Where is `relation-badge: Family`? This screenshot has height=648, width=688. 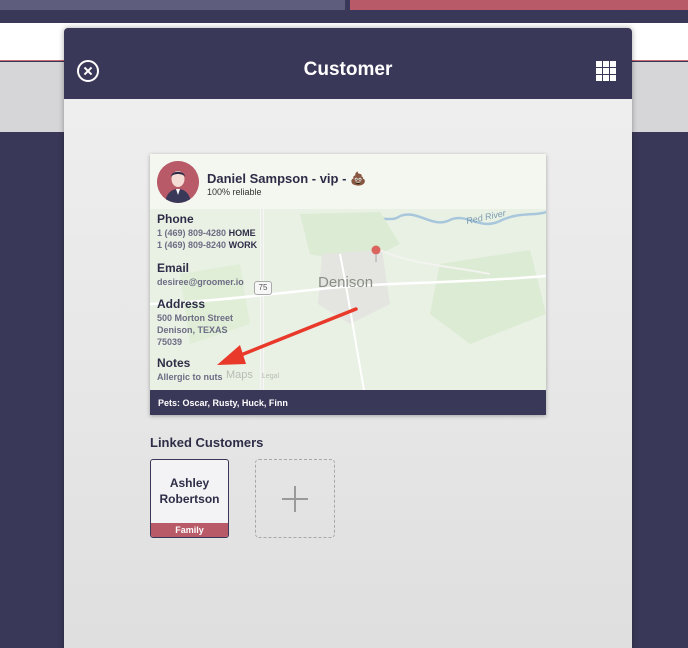 relation-badge: Family is located at coordinates (189, 530).